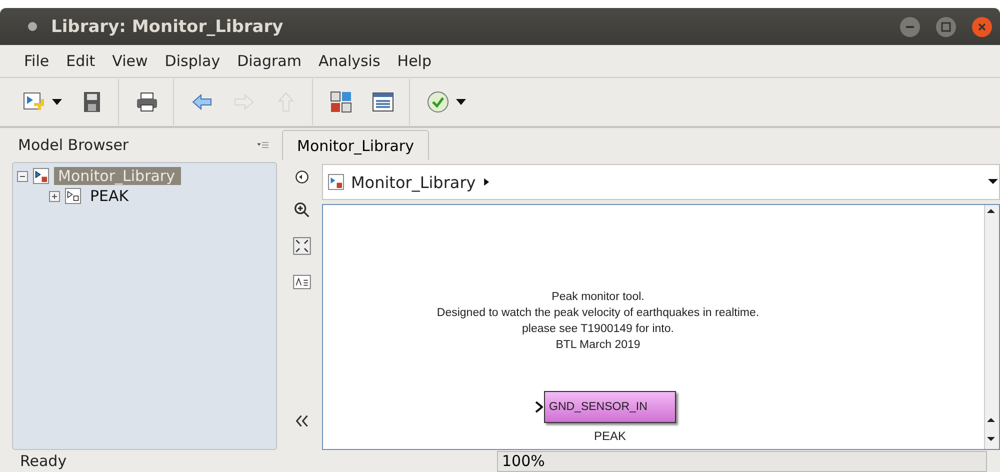  What do you see at coordinates (349, 61) in the screenshot?
I see `menu-item: Analysis` at bounding box center [349, 61].